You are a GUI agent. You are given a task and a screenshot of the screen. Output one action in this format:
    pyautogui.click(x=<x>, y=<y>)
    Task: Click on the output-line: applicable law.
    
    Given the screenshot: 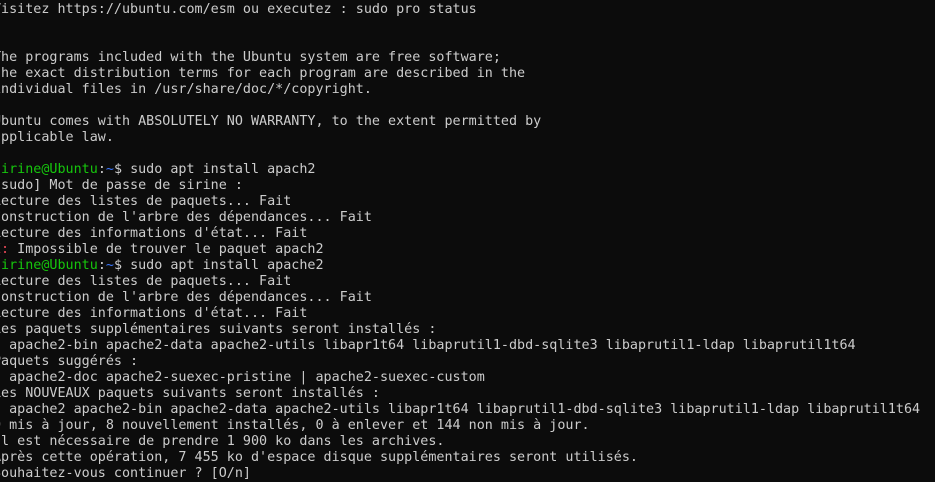 What is the action you would take?
    pyautogui.click(x=467, y=138)
    